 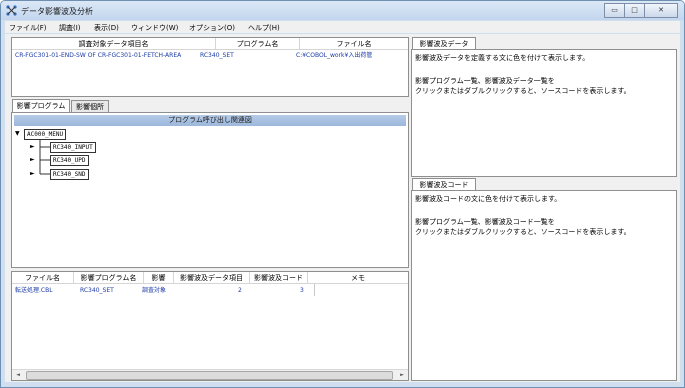 I want to click on col-program-name: プログラム名, so click(x=258, y=44).